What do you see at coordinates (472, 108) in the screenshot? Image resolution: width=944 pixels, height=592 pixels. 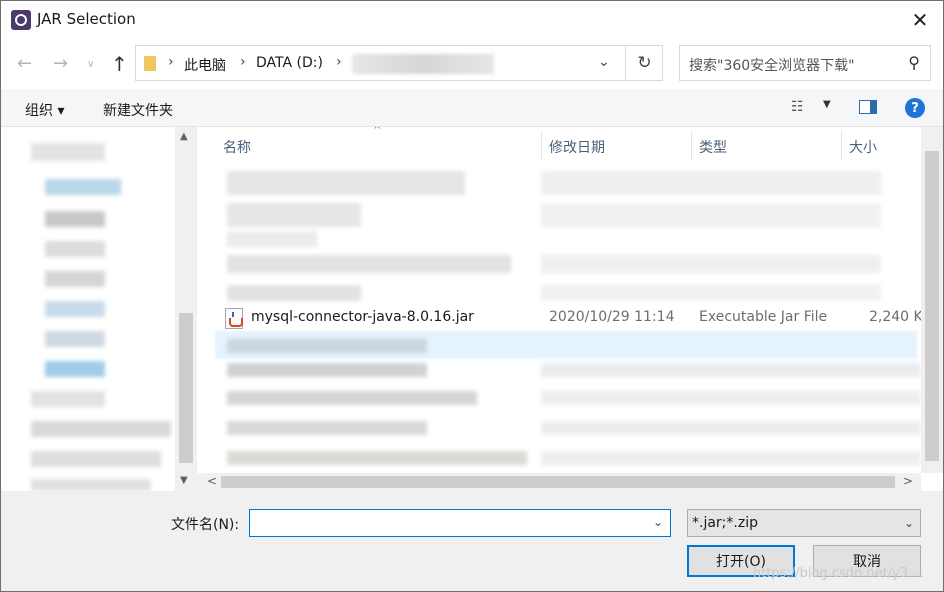 I see `command-toolbar: 组织 ▾ 新建文件夹 ☷ ▼ ?` at bounding box center [472, 108].